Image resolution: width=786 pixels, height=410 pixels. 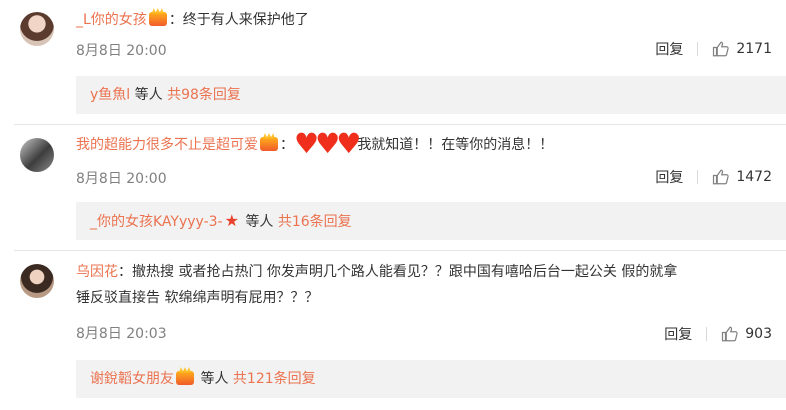 What do you see at coordinates (238, 20) in the screenshot?
I see `comment-text: ：终于有人来保护他了` at bounding box center [238, 20].